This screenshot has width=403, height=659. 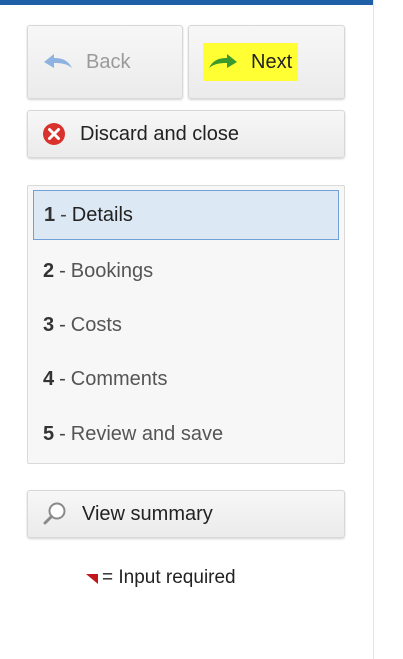 I want to click on step-number: 5, so click(x=49, y=433).